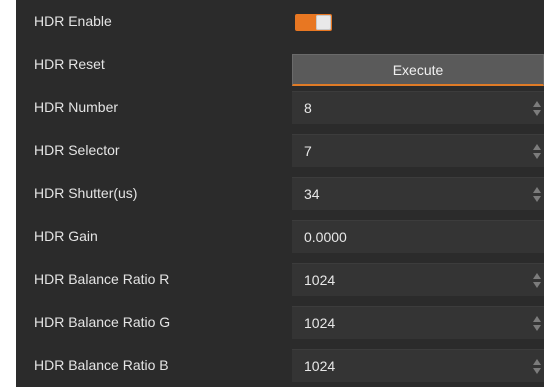 The image size is (544, 387). What do you see at coordinates (418, 236) in the screenshot?
I see `hdr-gain-field: 0.0000` at bounding box center [418, 236].